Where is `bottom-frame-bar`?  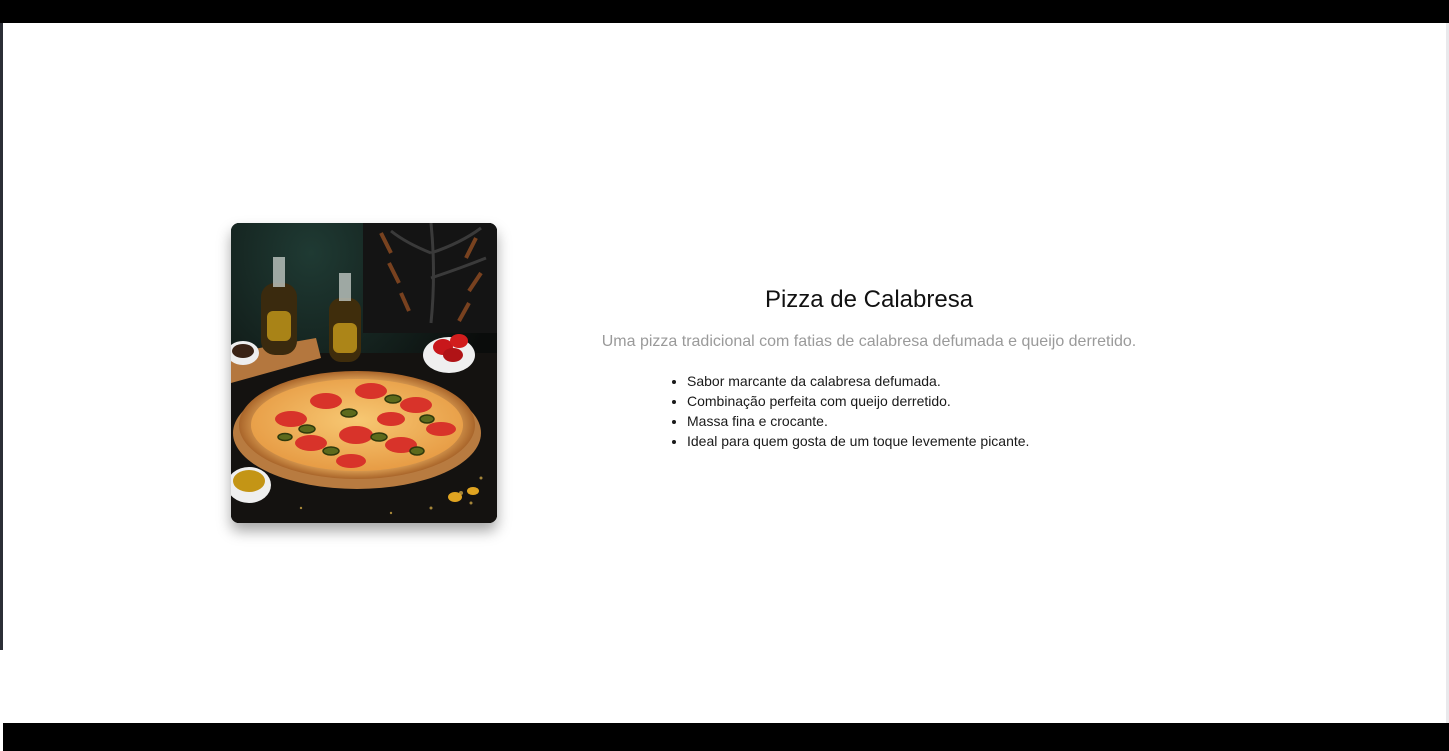 bottom-frame-bar is located at coordinates (726, 737).